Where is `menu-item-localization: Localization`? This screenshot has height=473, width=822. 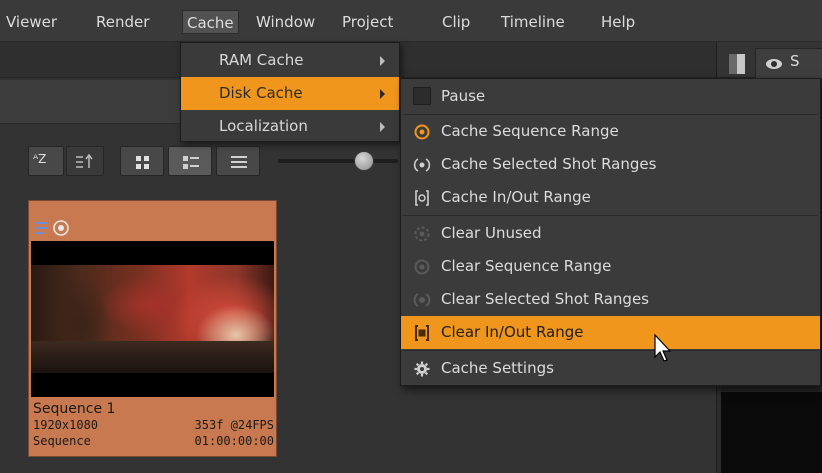 menu-item-localization: Localization is located at coordinates (290, 126).